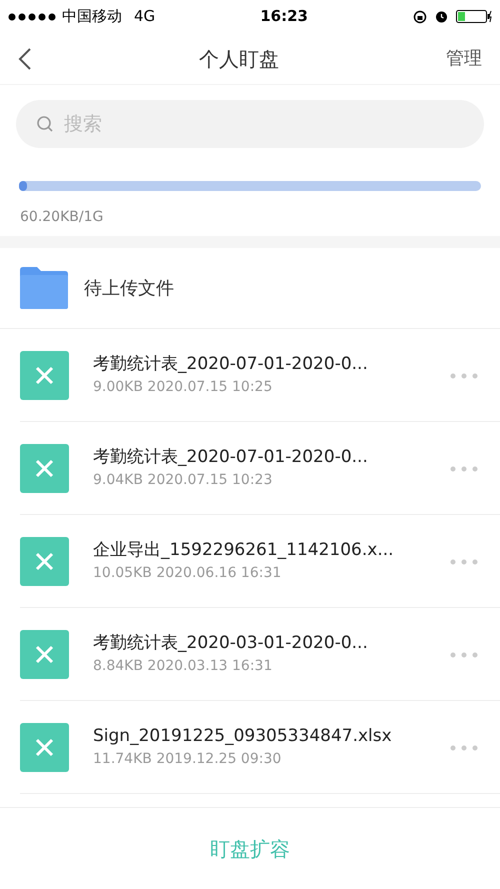 The image size is (500, 889). I want to click on storage-usage: 60.20KB/1G, so click(62, 217).